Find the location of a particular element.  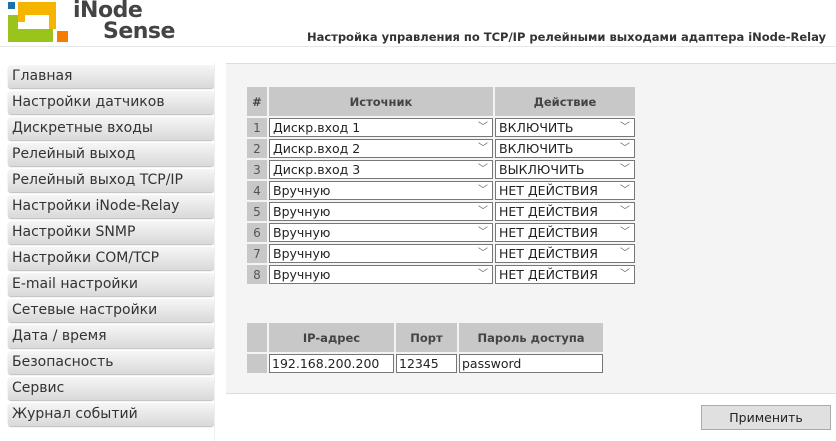

sidebar-item: Сетевые настройки is located at coordinates (111, 310).